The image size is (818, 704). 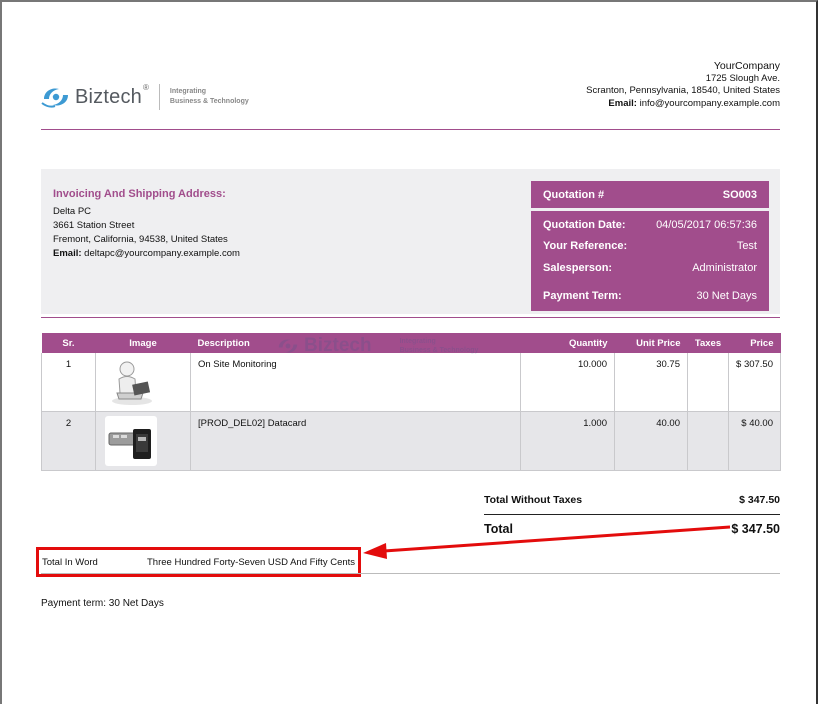 I want to click on payment-term-note: Payment term: 30 Net Days, so click(x=102, y=603).